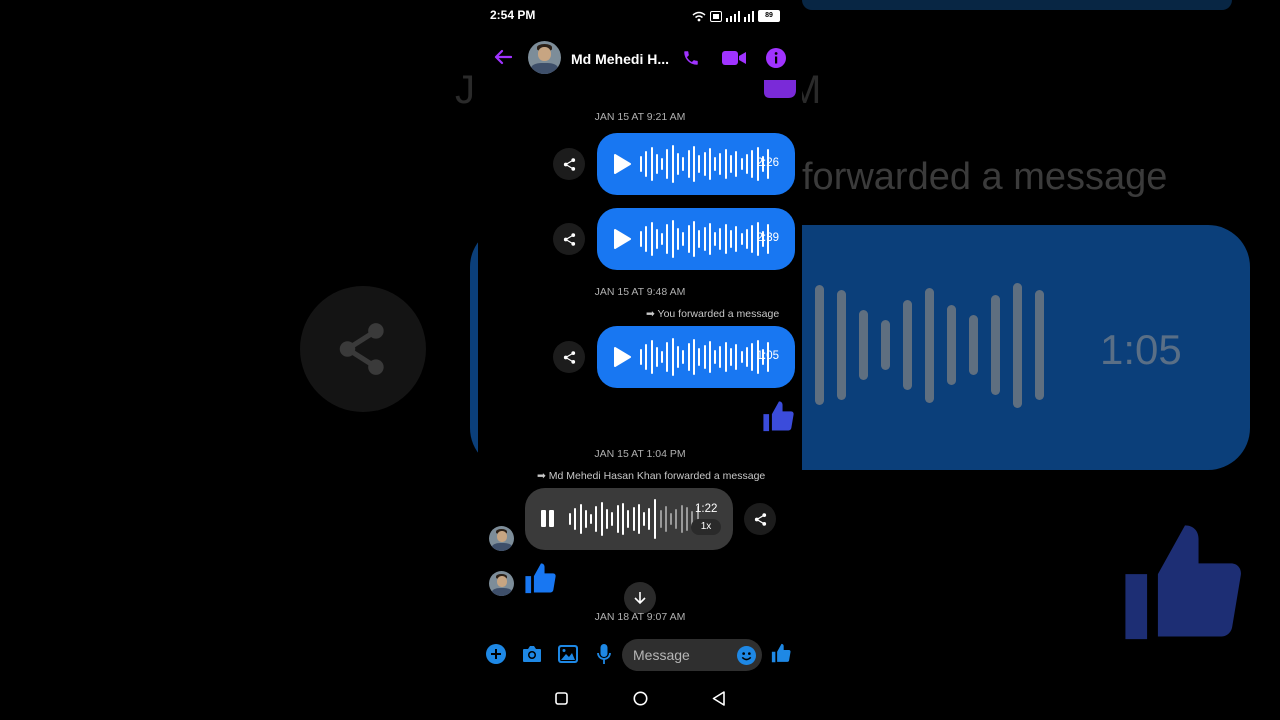 The height and width of the screenshot is (720, 1280). Describe the element at coordinates (513, 15) in the screenshot. I see `status-time: 2:54 PM` at that location.